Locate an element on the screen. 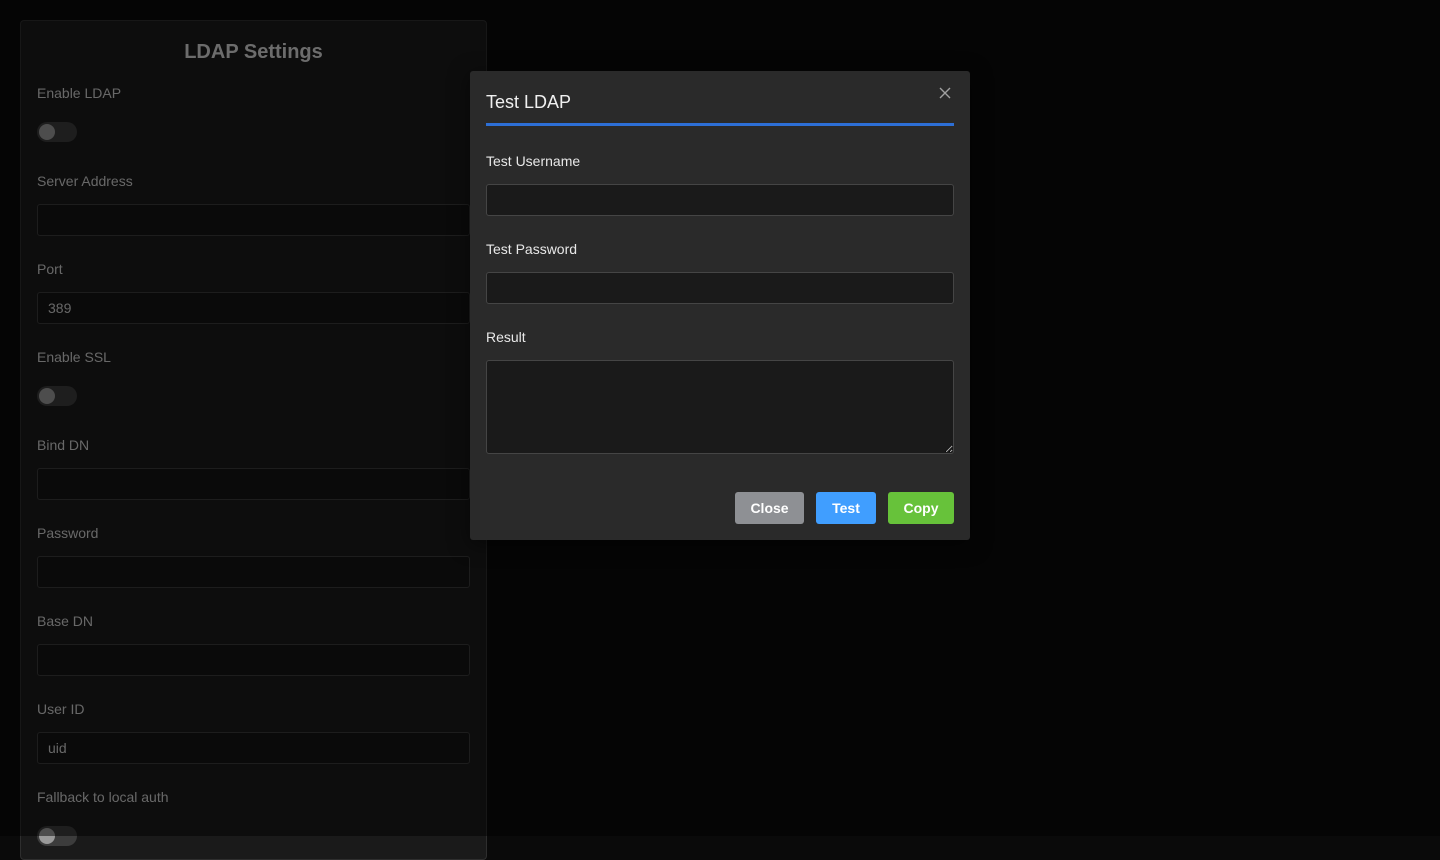 The width and height of the screenshot is (1440, 860). result-label: Result is located at coordinates (506, 337).